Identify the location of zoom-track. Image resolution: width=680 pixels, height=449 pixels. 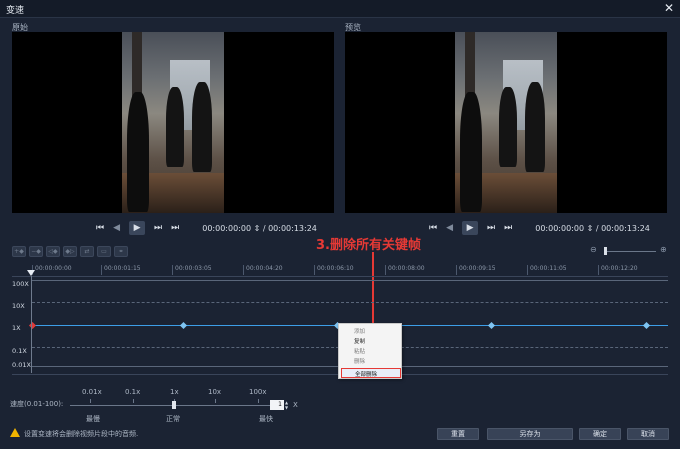
(630, 251).